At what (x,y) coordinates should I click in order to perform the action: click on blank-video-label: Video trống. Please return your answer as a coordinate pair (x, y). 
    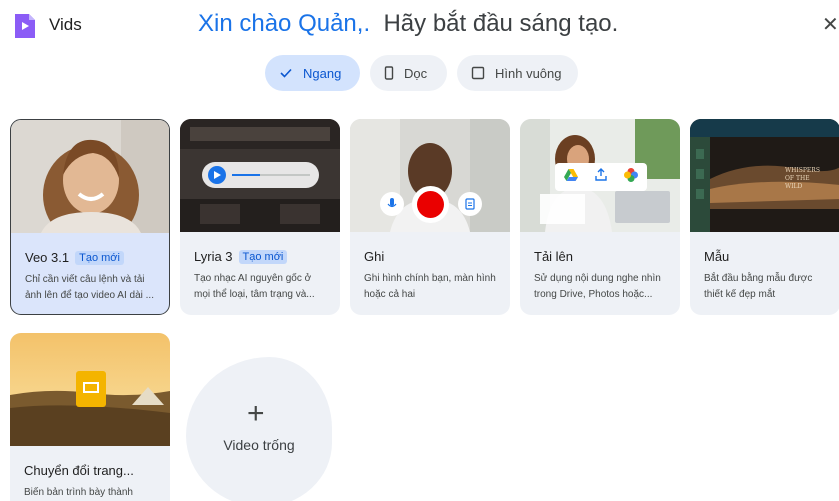
    Looking at the image, I should click on (259, 445).